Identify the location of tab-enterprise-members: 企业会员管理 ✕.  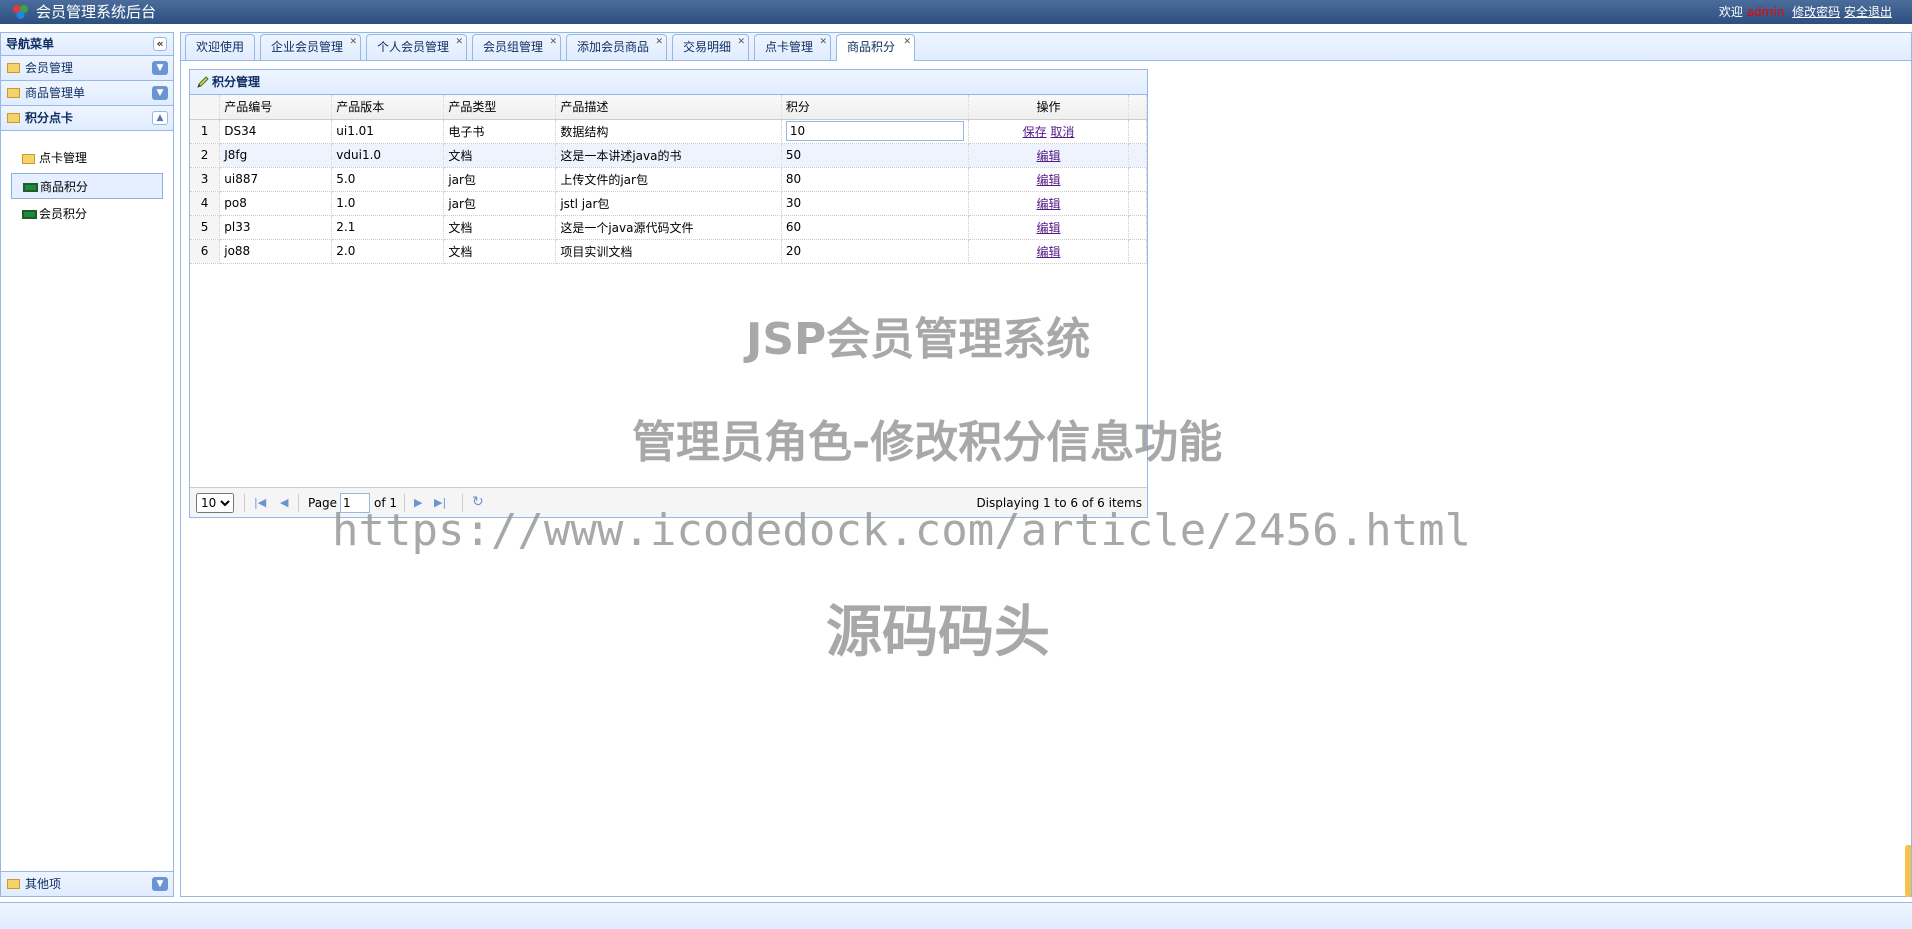
(310, 47).